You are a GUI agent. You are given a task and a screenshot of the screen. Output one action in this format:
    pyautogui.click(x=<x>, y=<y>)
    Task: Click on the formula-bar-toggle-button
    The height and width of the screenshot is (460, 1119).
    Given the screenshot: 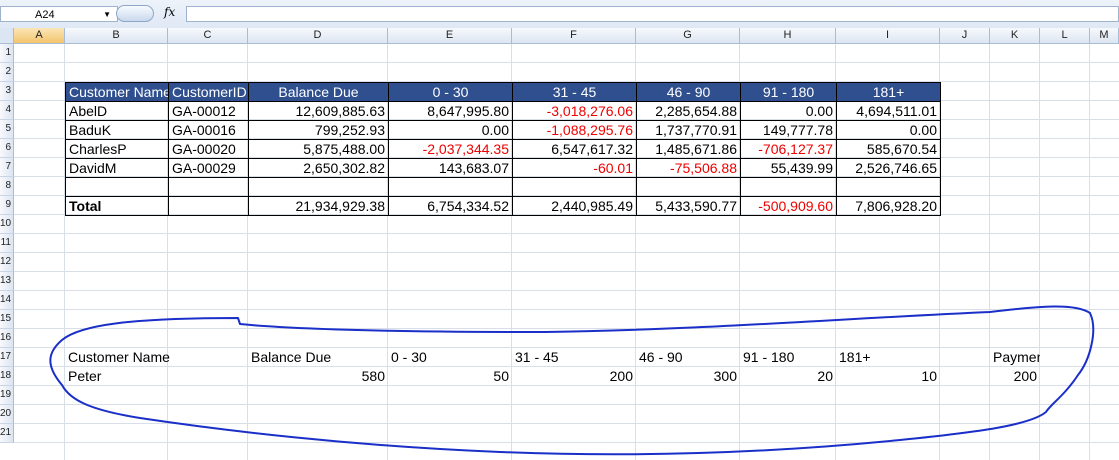 What is the action you would take?
    pyautogui.click(x=135, y=13)
    